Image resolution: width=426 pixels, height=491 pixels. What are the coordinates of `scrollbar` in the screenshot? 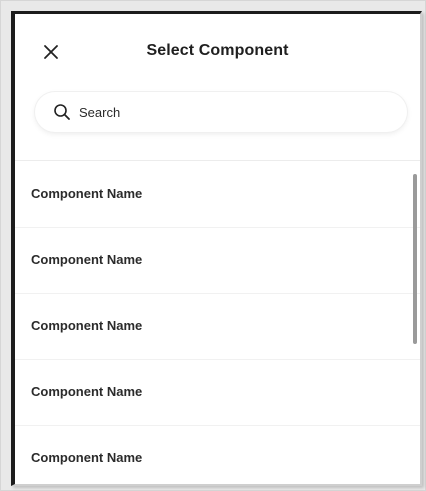 It's located at (414, 264).